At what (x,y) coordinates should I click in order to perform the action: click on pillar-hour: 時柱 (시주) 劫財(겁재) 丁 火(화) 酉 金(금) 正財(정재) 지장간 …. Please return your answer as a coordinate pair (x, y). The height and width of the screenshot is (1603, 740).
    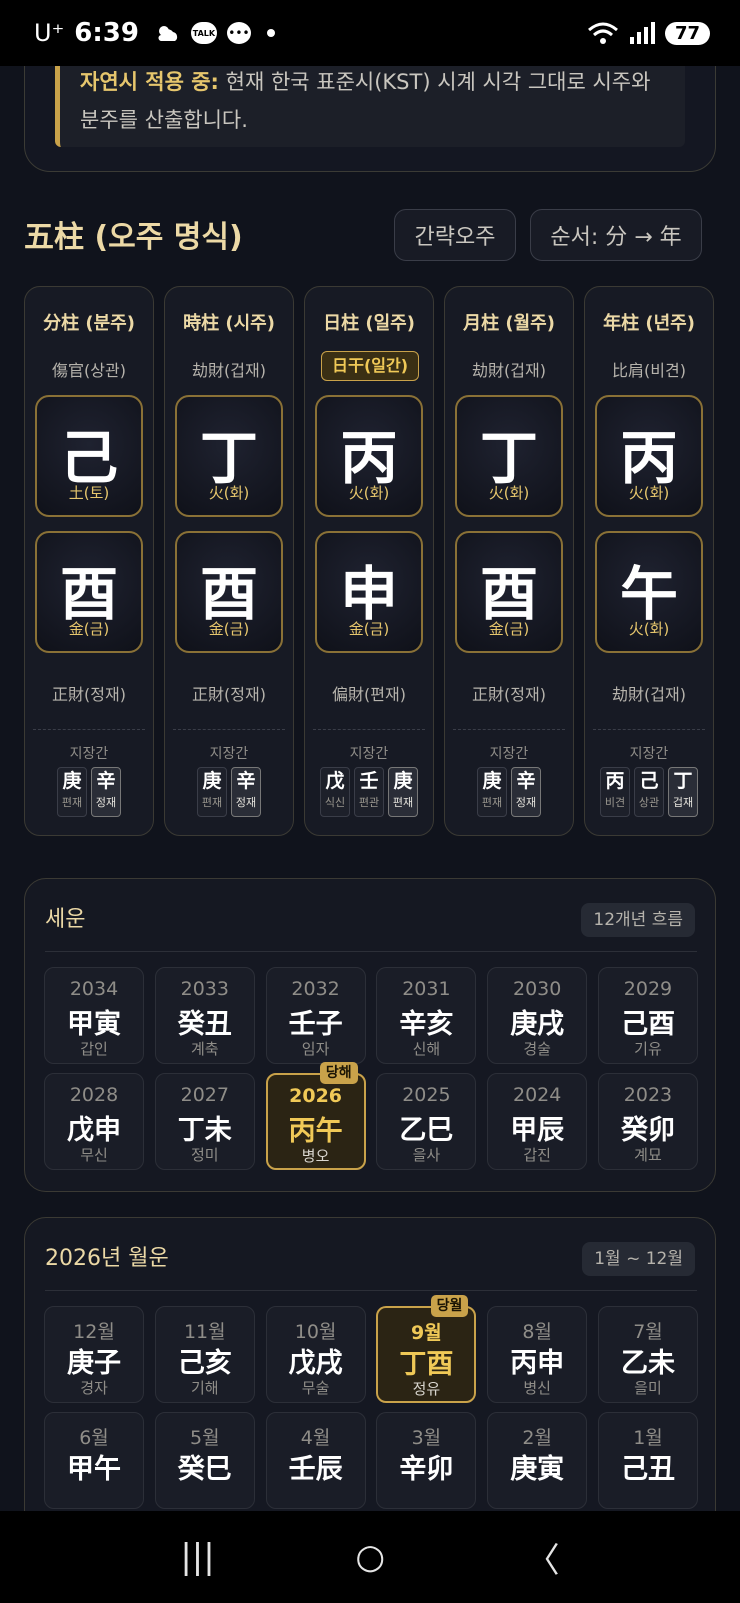
    Looking at the image, I should click on (229, 561).